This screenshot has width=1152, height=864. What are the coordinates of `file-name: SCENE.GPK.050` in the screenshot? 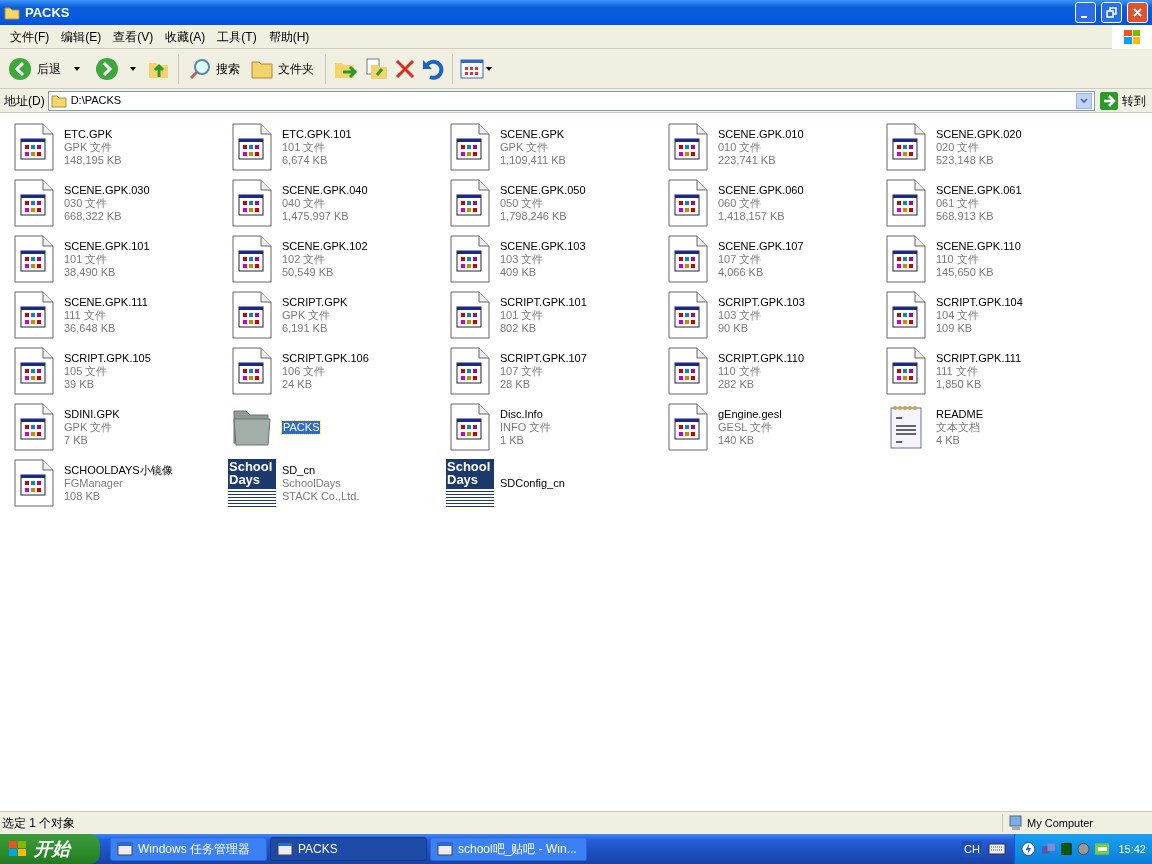 It's located at (543, 190).